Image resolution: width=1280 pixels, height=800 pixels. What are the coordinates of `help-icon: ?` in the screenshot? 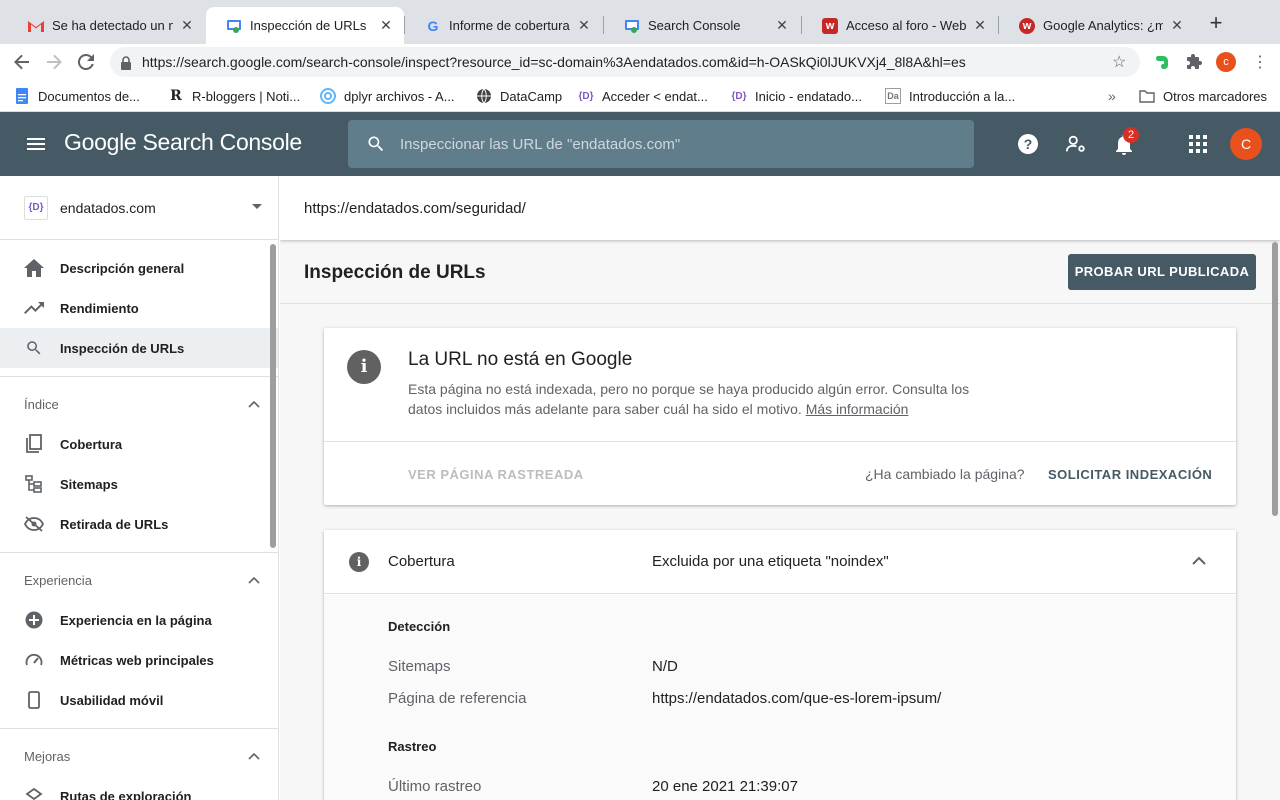 It's located at (1028, 144).